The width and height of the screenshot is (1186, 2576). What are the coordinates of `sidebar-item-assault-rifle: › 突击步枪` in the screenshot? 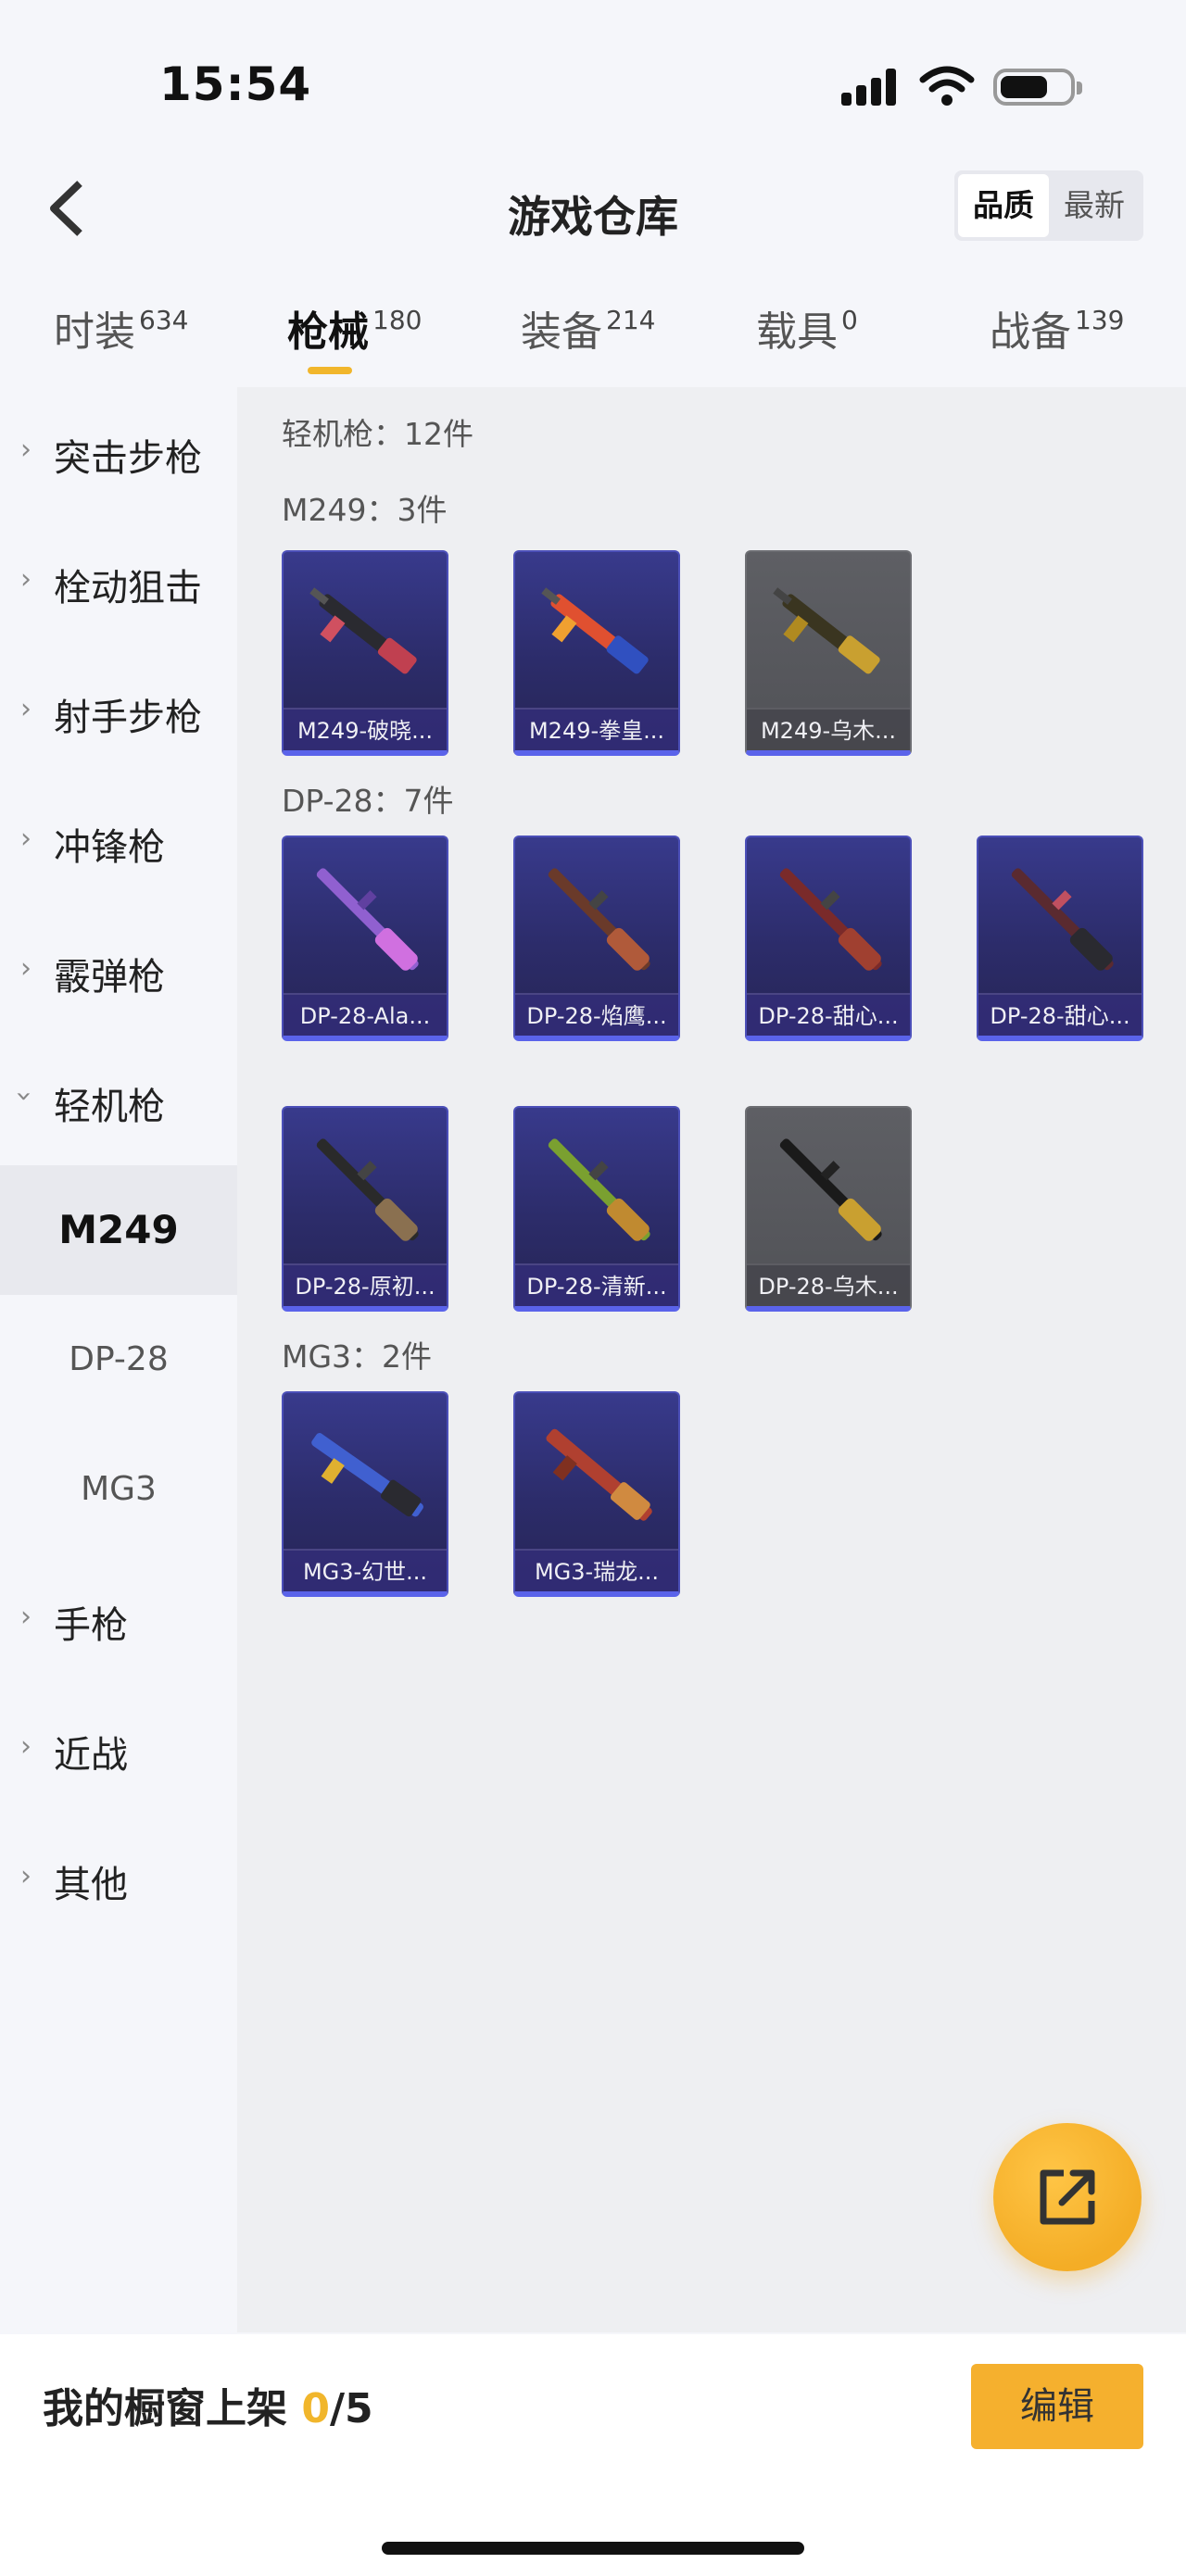 It's located at (118, 452).